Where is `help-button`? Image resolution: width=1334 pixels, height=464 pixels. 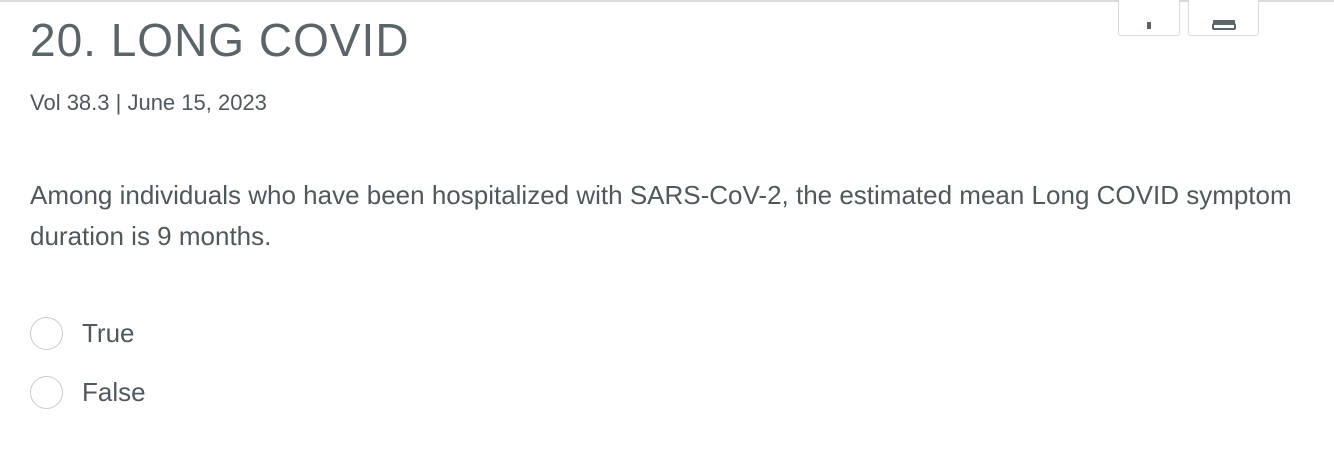 help-button is located at coordinates (1149, 18).